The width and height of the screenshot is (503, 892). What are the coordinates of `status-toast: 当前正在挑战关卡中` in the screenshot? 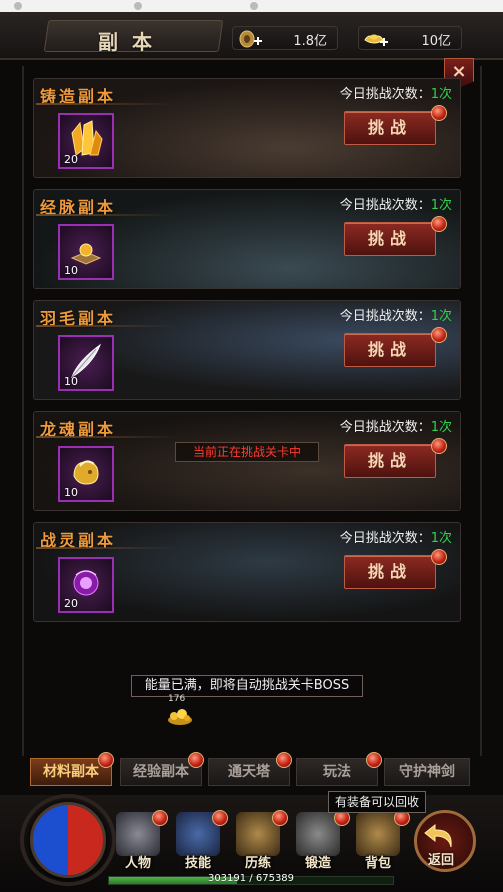 It's located at (247, 452).